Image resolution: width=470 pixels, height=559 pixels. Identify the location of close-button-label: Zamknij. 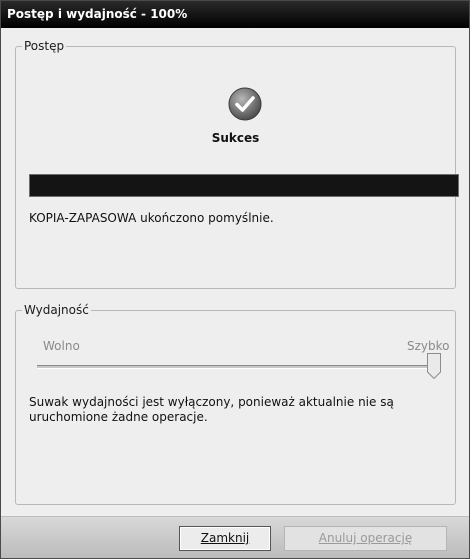
(225, 538).